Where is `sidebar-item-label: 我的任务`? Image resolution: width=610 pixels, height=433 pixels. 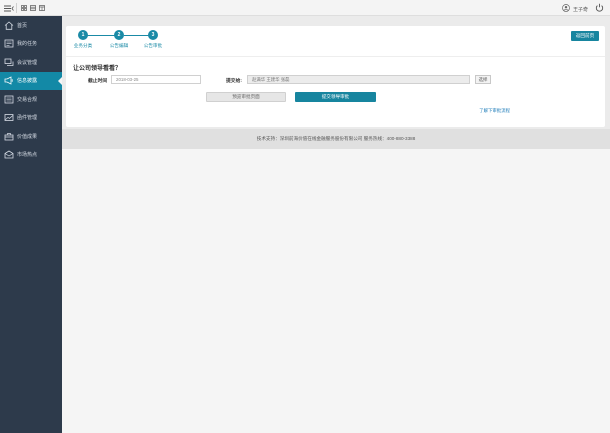 sidebar-item-label: 我的任务 is located at coordinates (27, 44).